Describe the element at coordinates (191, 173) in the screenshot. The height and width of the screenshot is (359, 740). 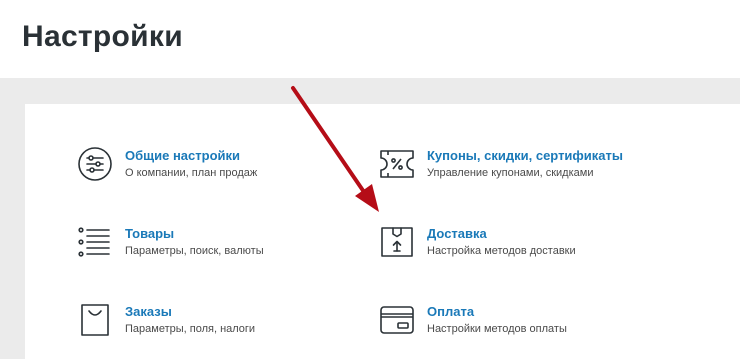
I see `settings-item-desc: О компании, план продаж` at that location.